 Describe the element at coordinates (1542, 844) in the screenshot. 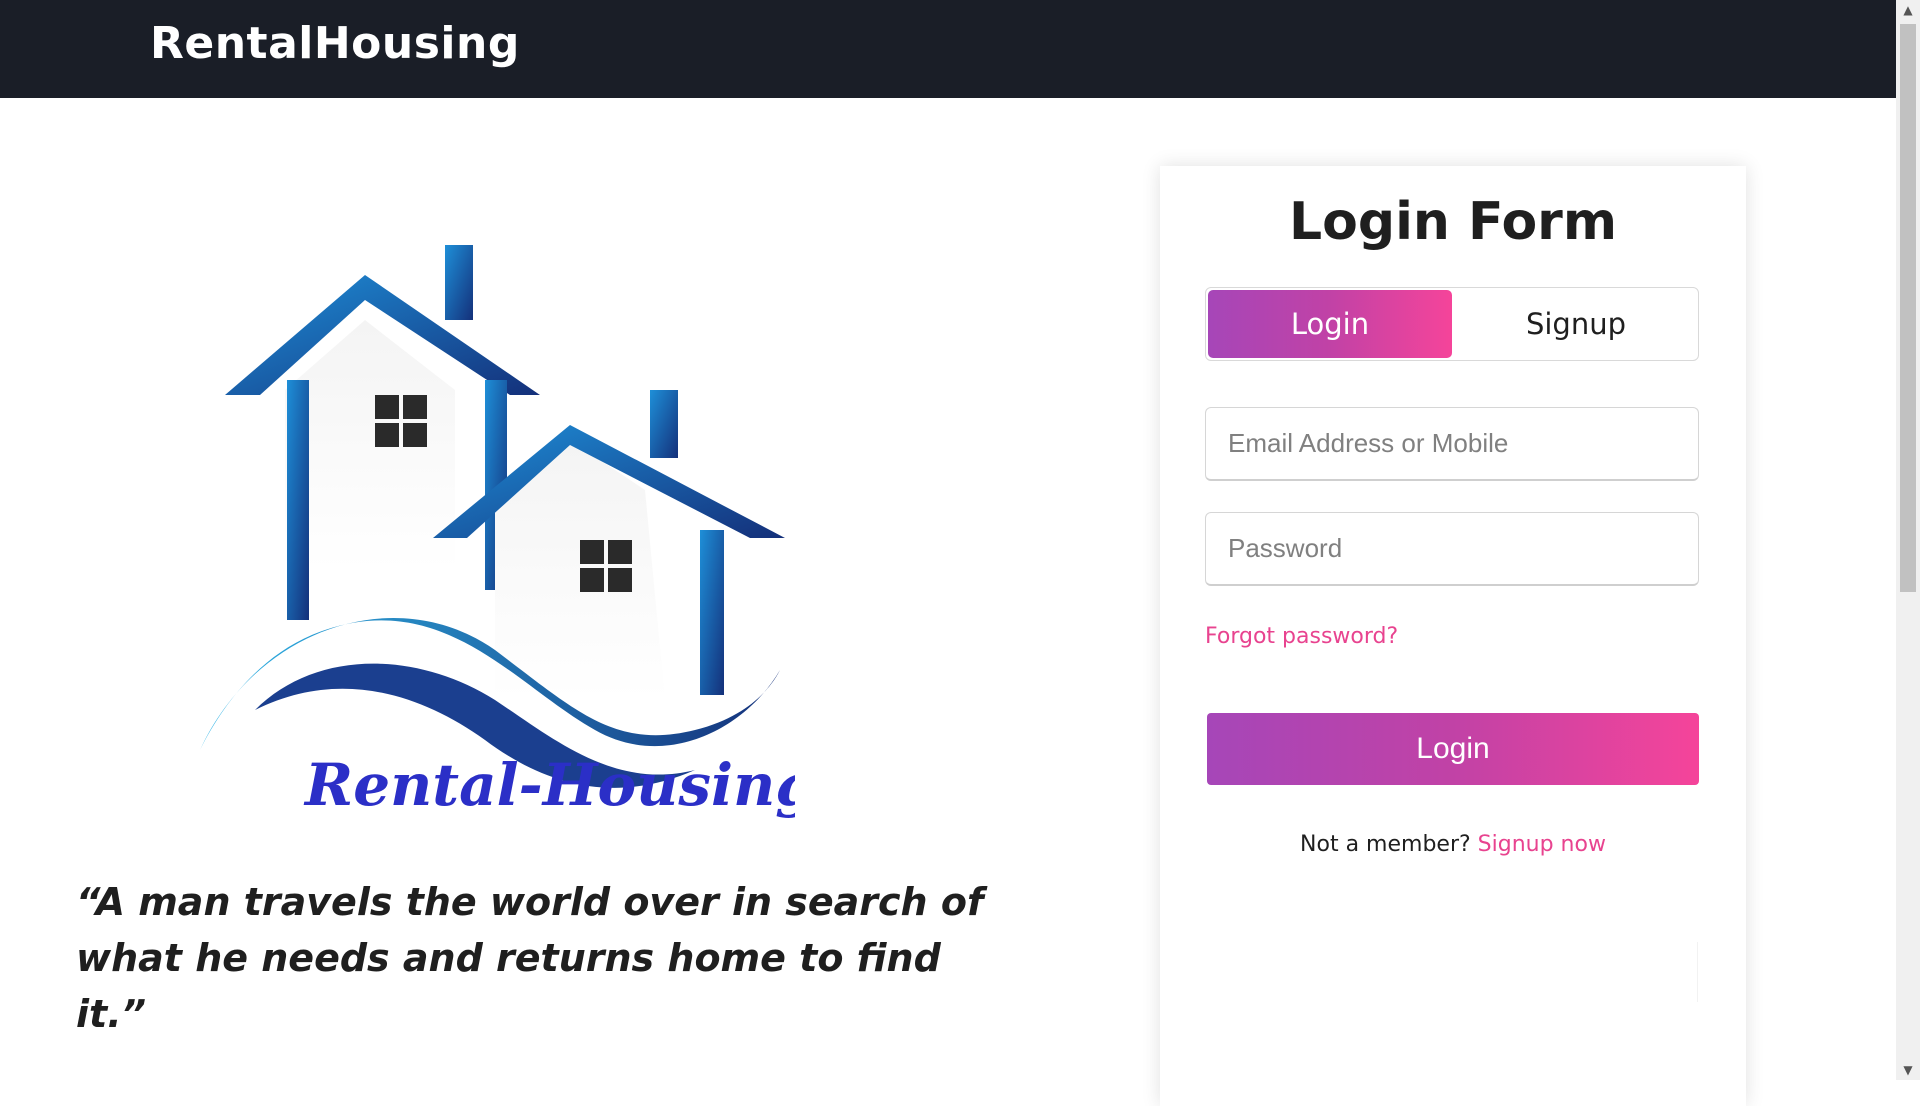

I see `signup-now-link: Signup now` at that location.